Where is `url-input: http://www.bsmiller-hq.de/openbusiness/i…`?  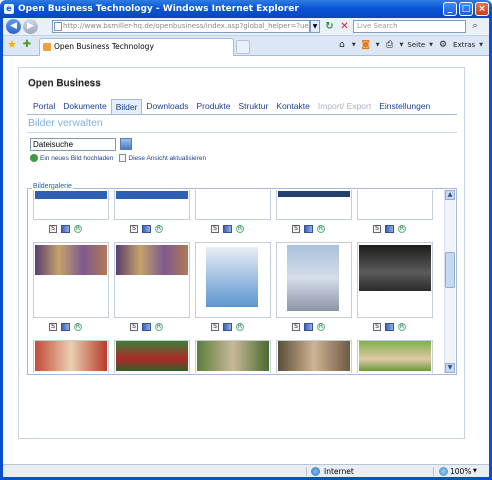 url-input: http://www.bsmiller-hq.de/openbusiness/i… is located at coordinates (181, 26).